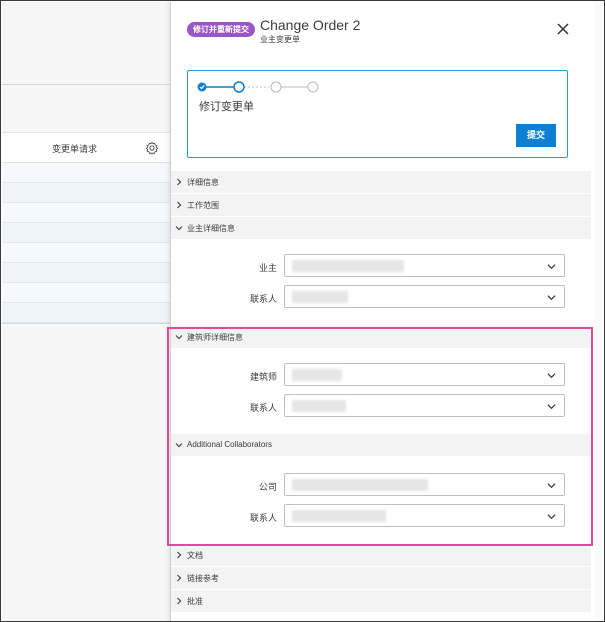  Describe the element at coordinates (381, 337) in the screenshot. I see `section-architect-details: 建筑师详细信息` at that location.